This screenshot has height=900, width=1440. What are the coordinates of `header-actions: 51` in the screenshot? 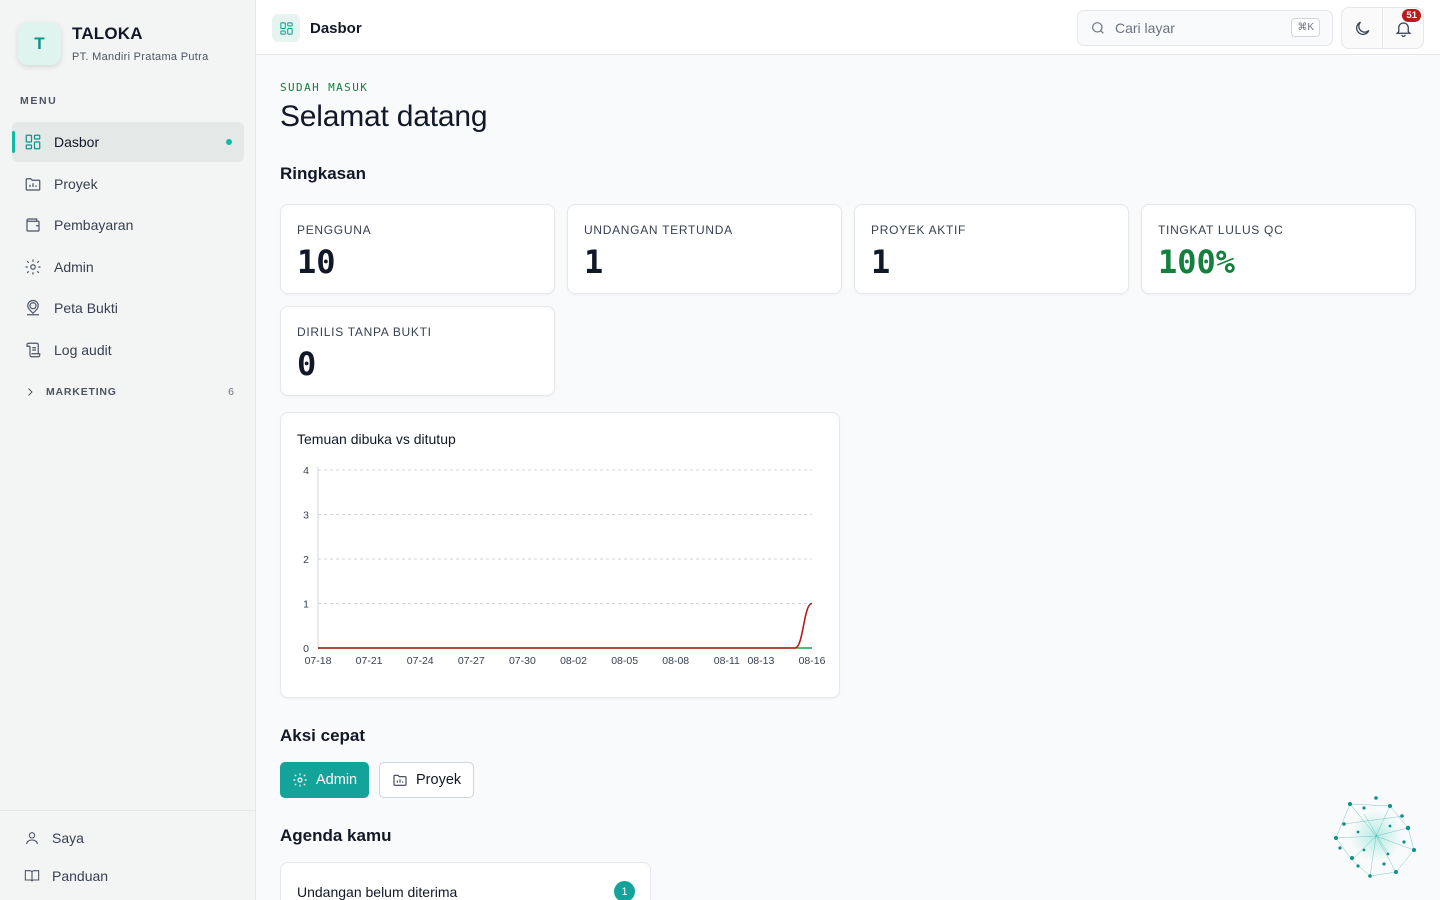 It's located at (1382, 28).